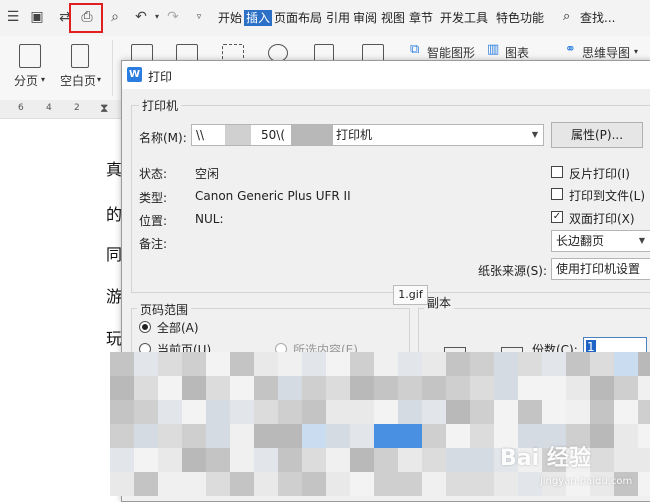  I want to click on reverse-print-label: 反片打印(I), so click(599, 173).